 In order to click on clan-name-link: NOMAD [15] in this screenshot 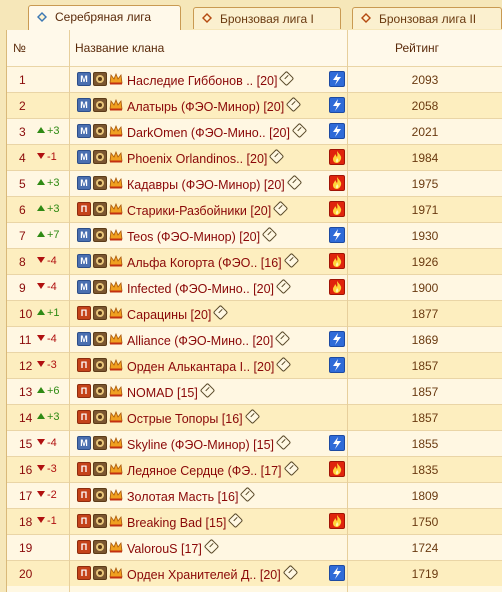, I will do `click(171, 391)`.